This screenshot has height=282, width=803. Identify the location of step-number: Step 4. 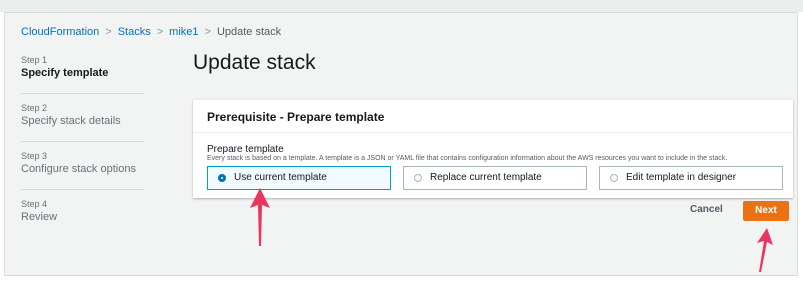
(34, 204).